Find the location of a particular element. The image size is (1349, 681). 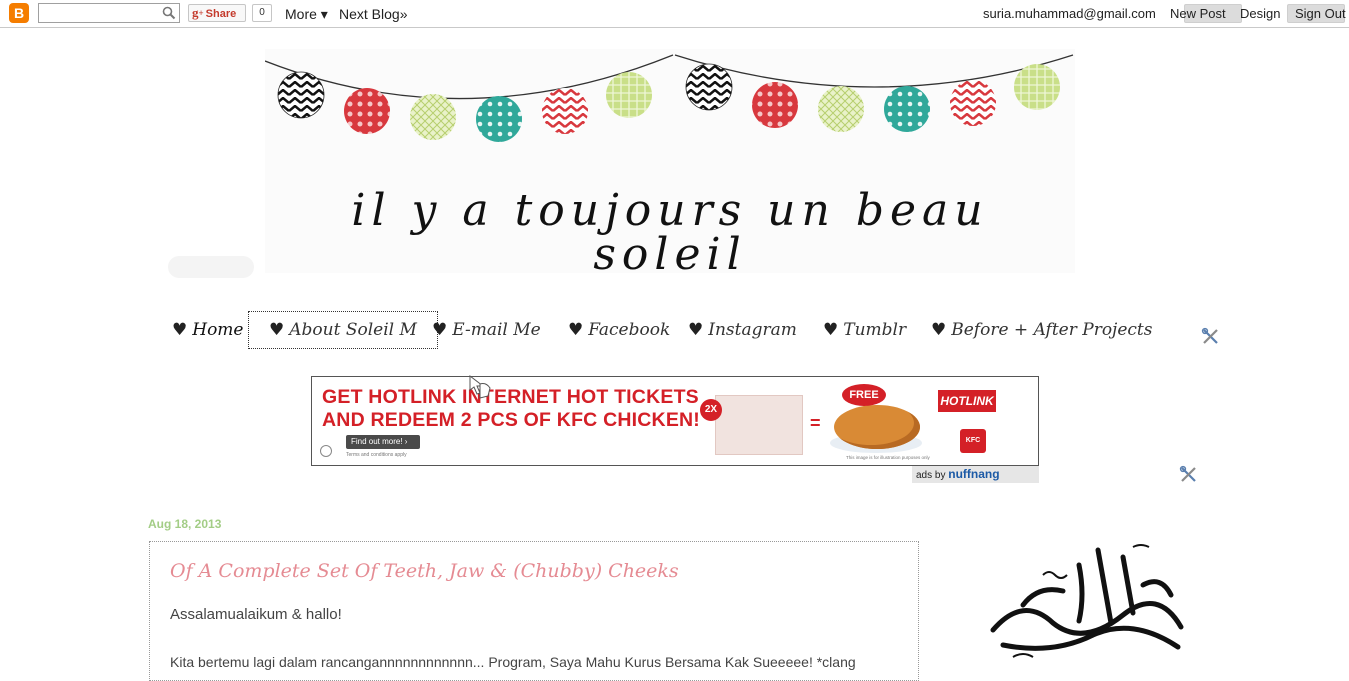

google-plus-share-button: g+ Share is located at coordinates (217, 13).